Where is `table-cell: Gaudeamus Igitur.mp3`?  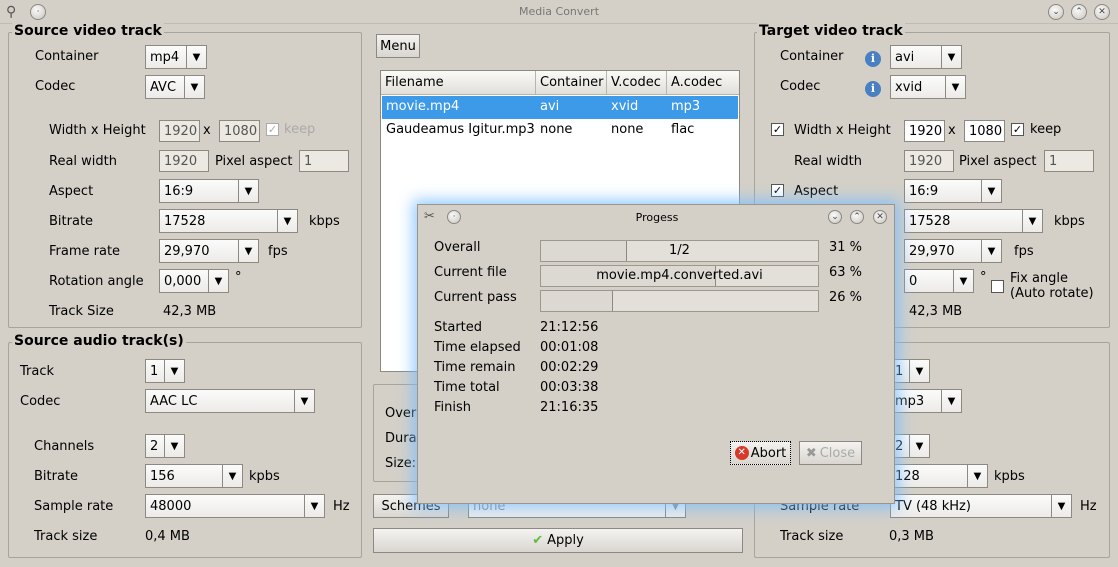 table-cell: Gaudeamus Igitur.mp3 is located at coordinates (460, 129).